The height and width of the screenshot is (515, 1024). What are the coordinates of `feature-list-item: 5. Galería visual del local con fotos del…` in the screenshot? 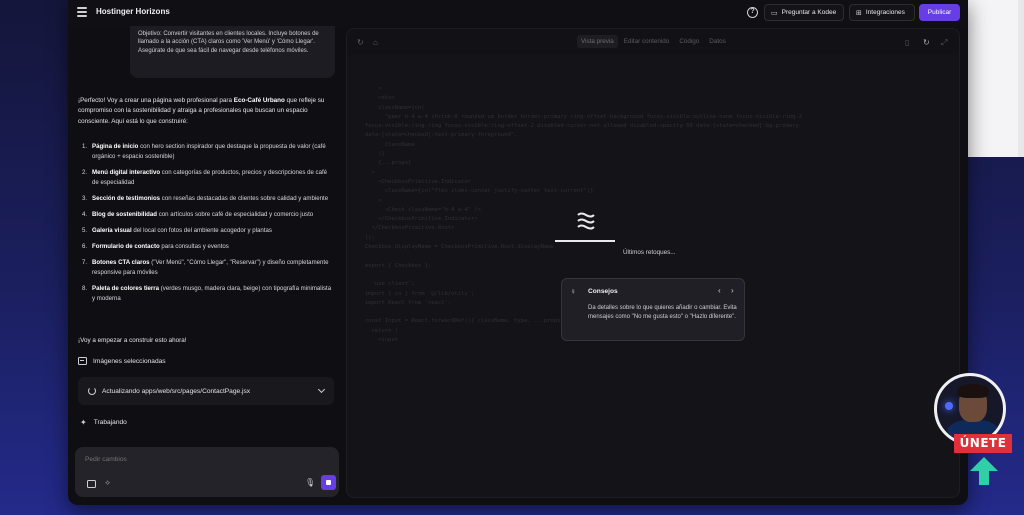 It's located at (208, 231).